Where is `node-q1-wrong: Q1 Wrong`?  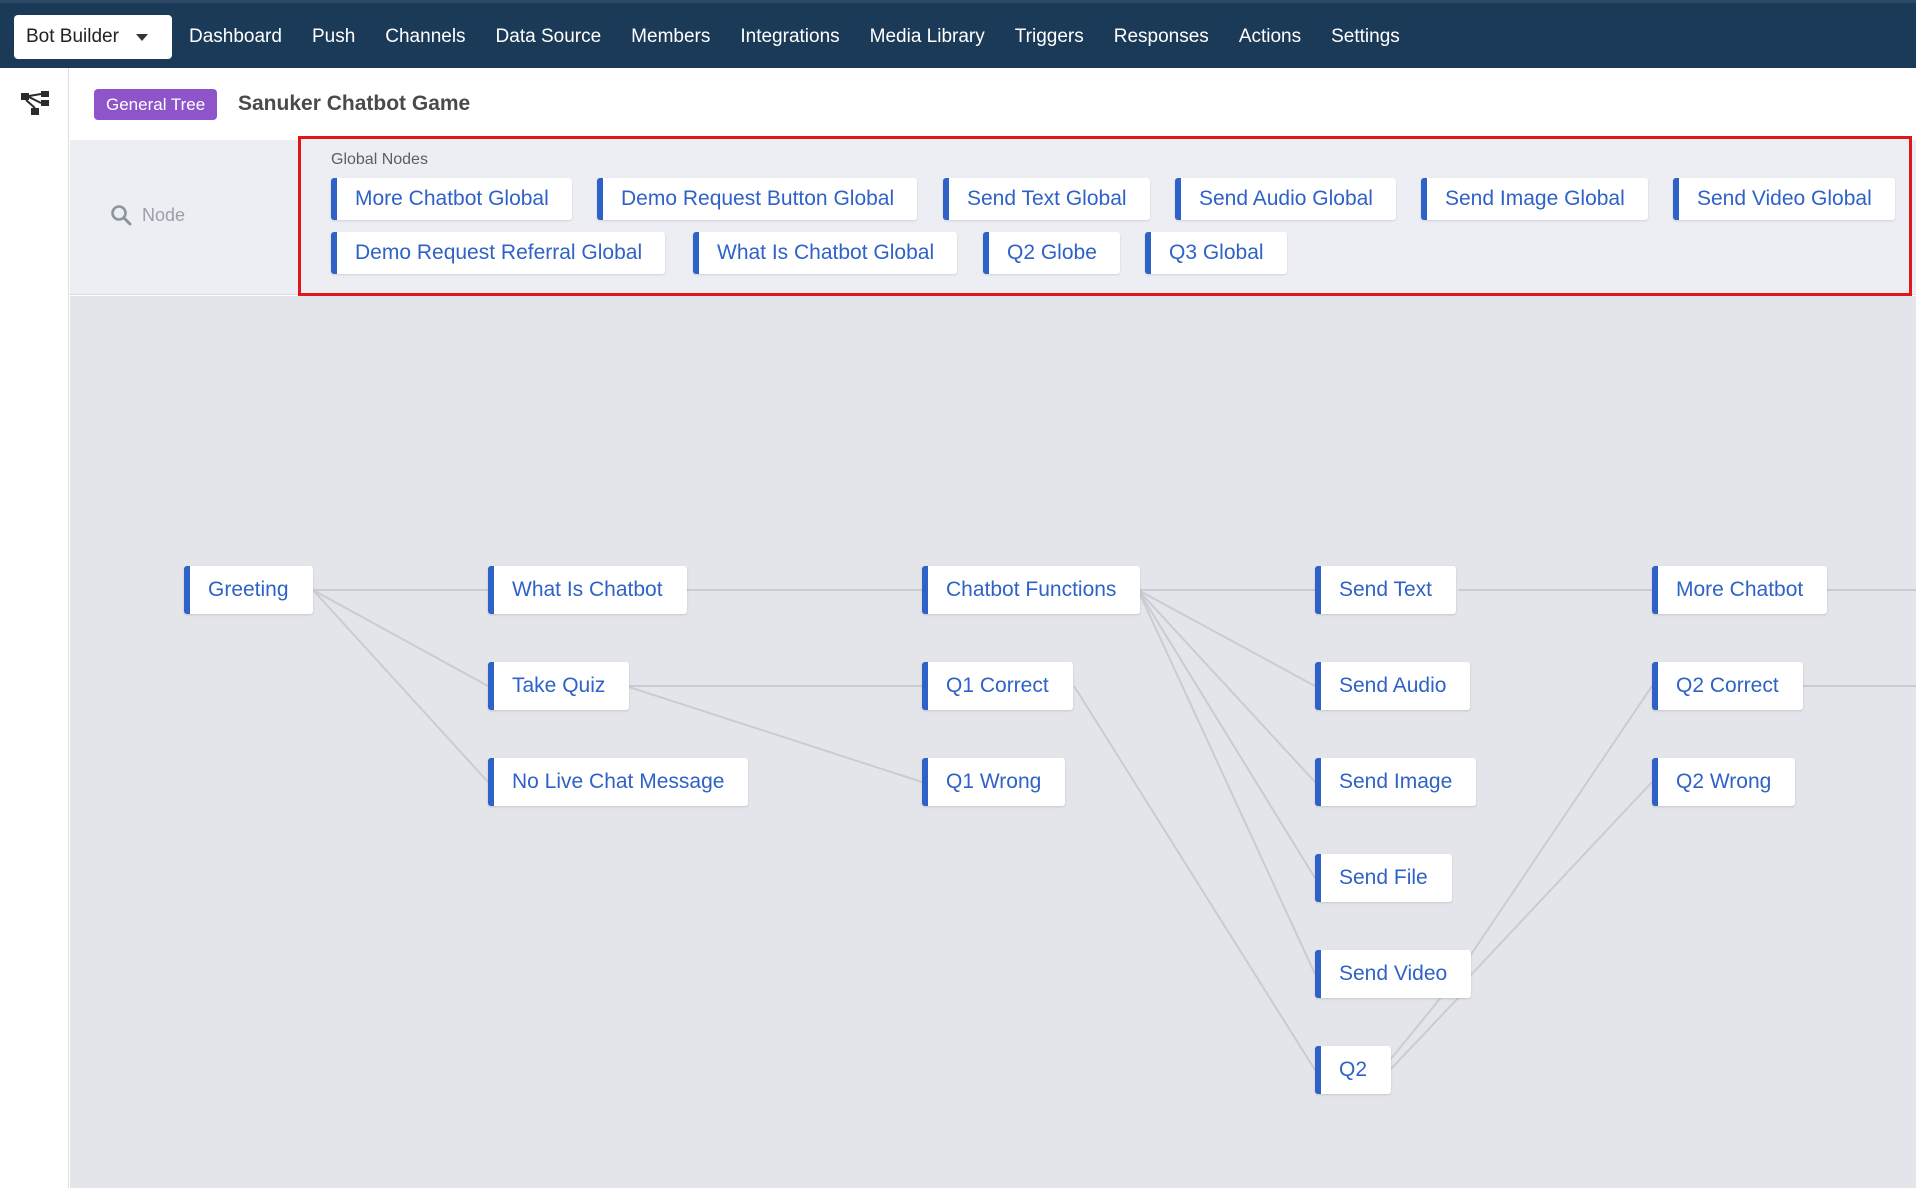
node-q1-wrong: Q1 Wrong is located at coordinates (994, 782).